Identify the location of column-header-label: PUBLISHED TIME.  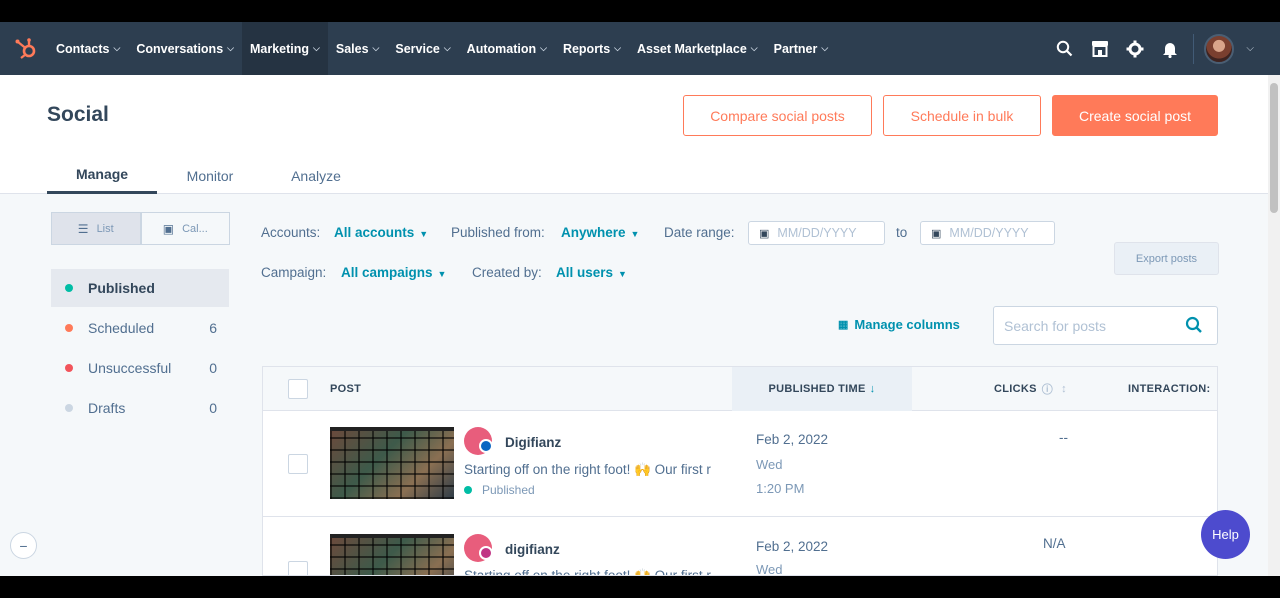
(817, 389).